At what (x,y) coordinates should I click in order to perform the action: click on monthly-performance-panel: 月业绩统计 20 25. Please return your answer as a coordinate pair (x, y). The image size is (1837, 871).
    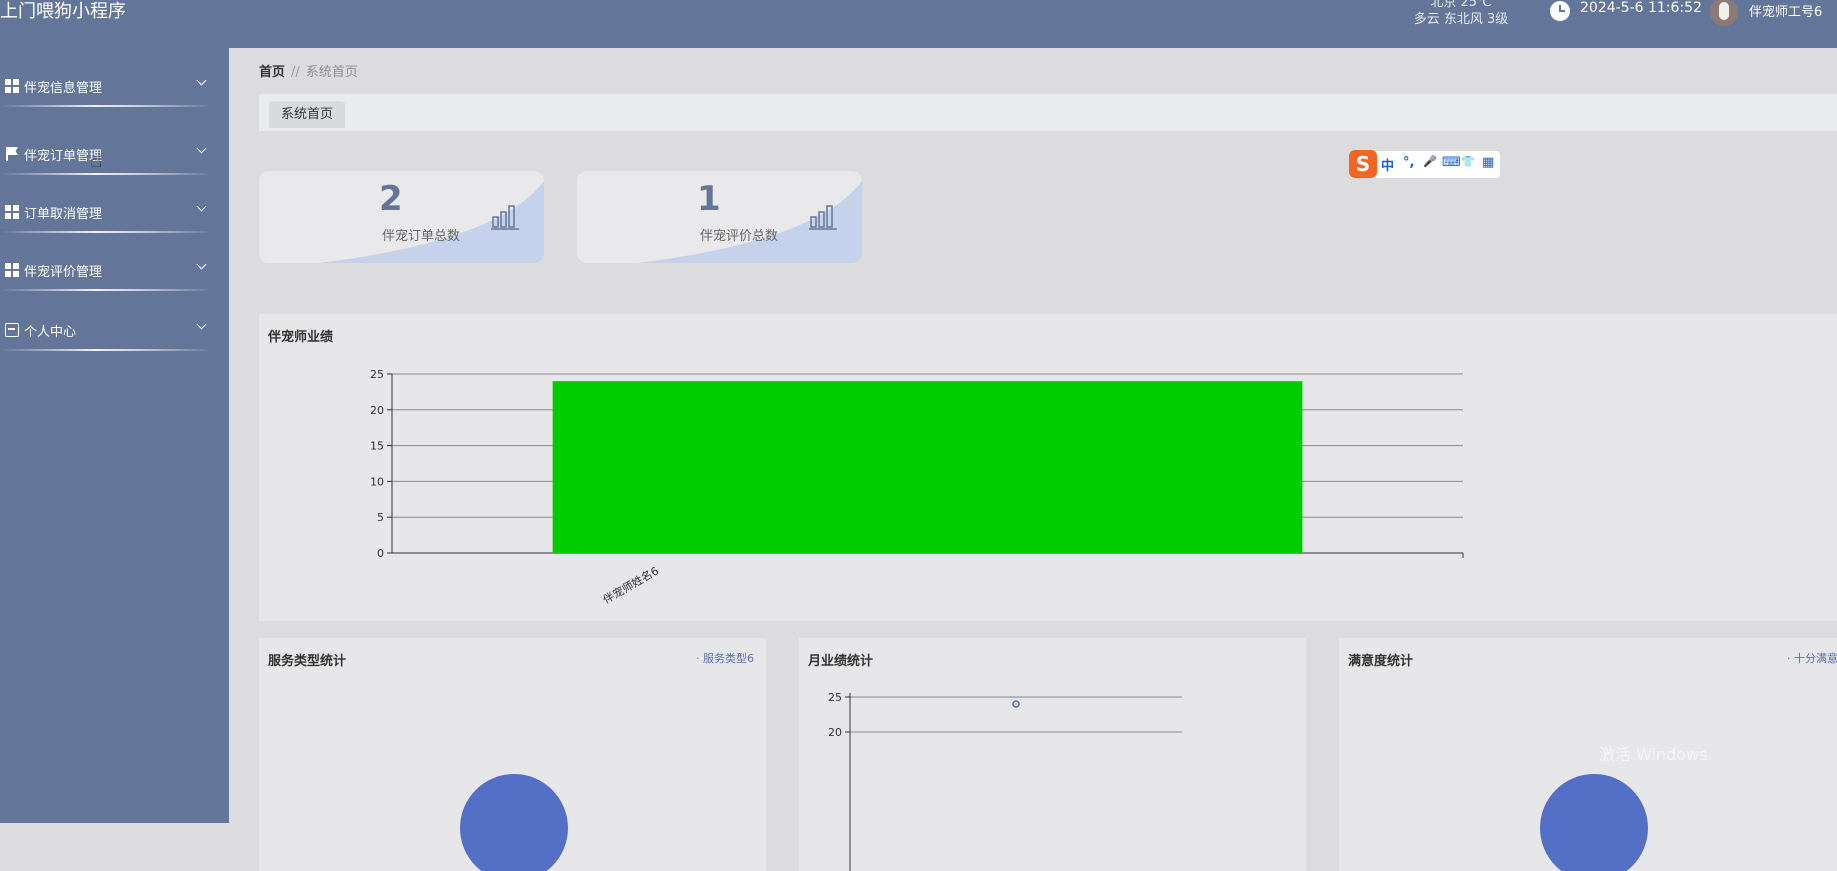
    Looking at the image, I should click on (1052, 754).